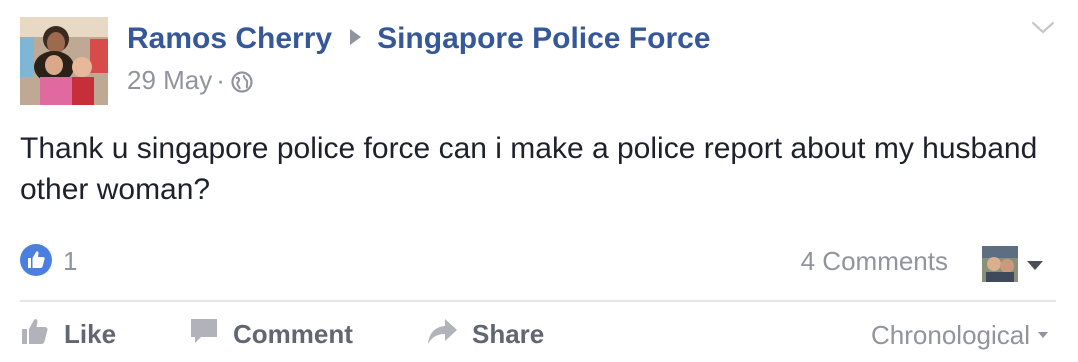 This screenshot has height=362, width=1078. Describe the element at coordinates (36, 260) in the screenshot. I see `thumbs-up-icon` at that location.